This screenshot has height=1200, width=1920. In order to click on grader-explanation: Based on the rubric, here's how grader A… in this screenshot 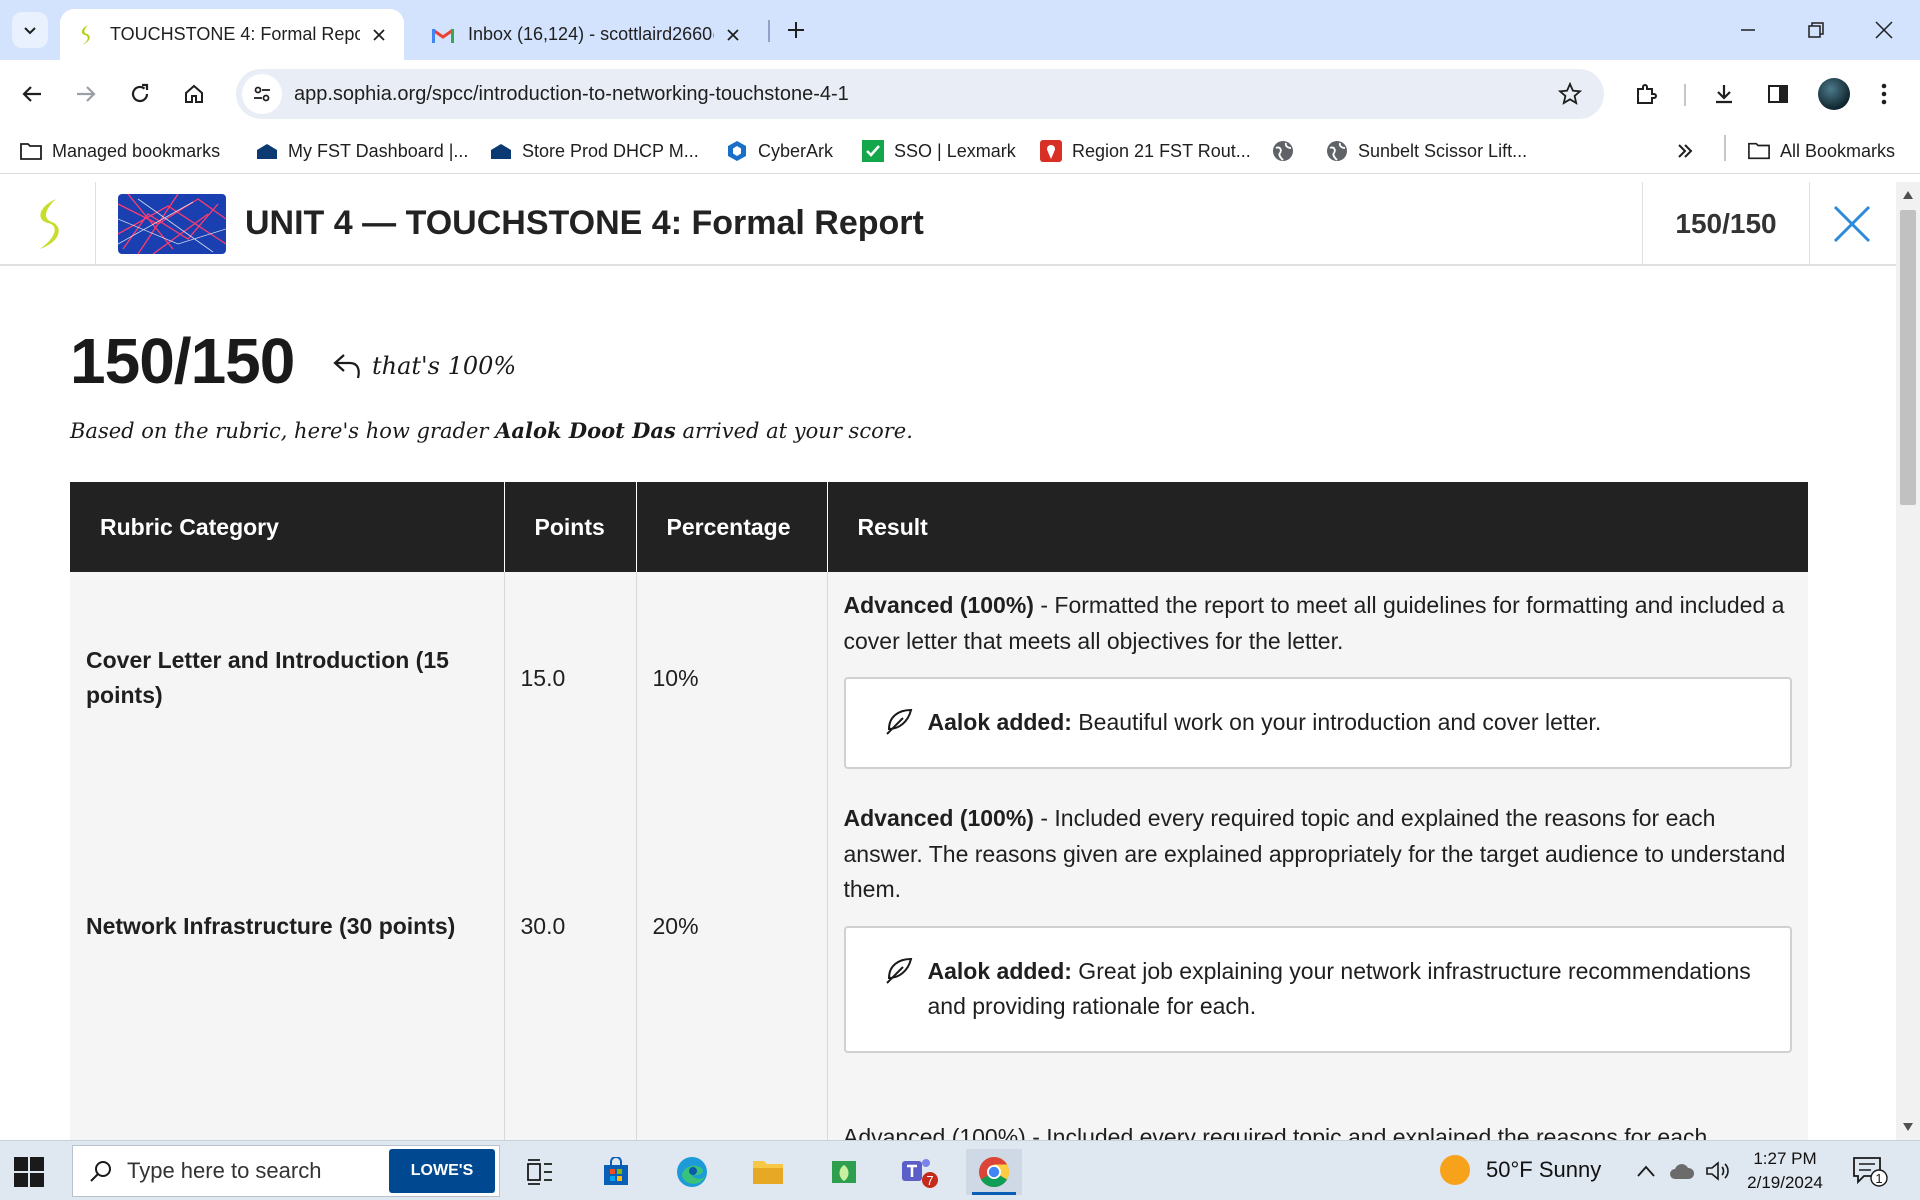, I will do `click(491, 430)`.